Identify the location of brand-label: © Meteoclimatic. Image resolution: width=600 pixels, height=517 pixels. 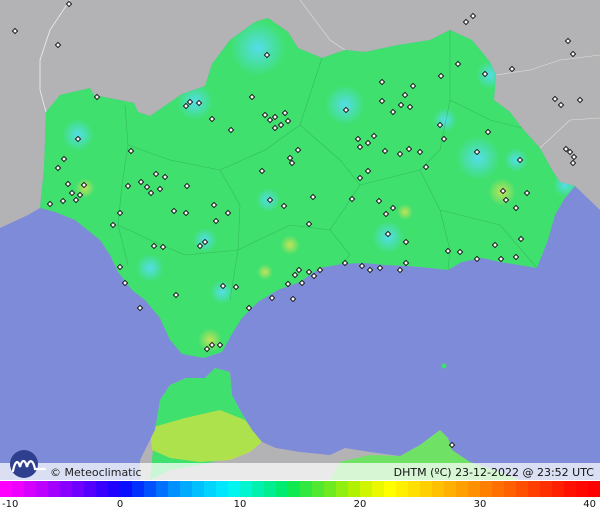
(96, 472).